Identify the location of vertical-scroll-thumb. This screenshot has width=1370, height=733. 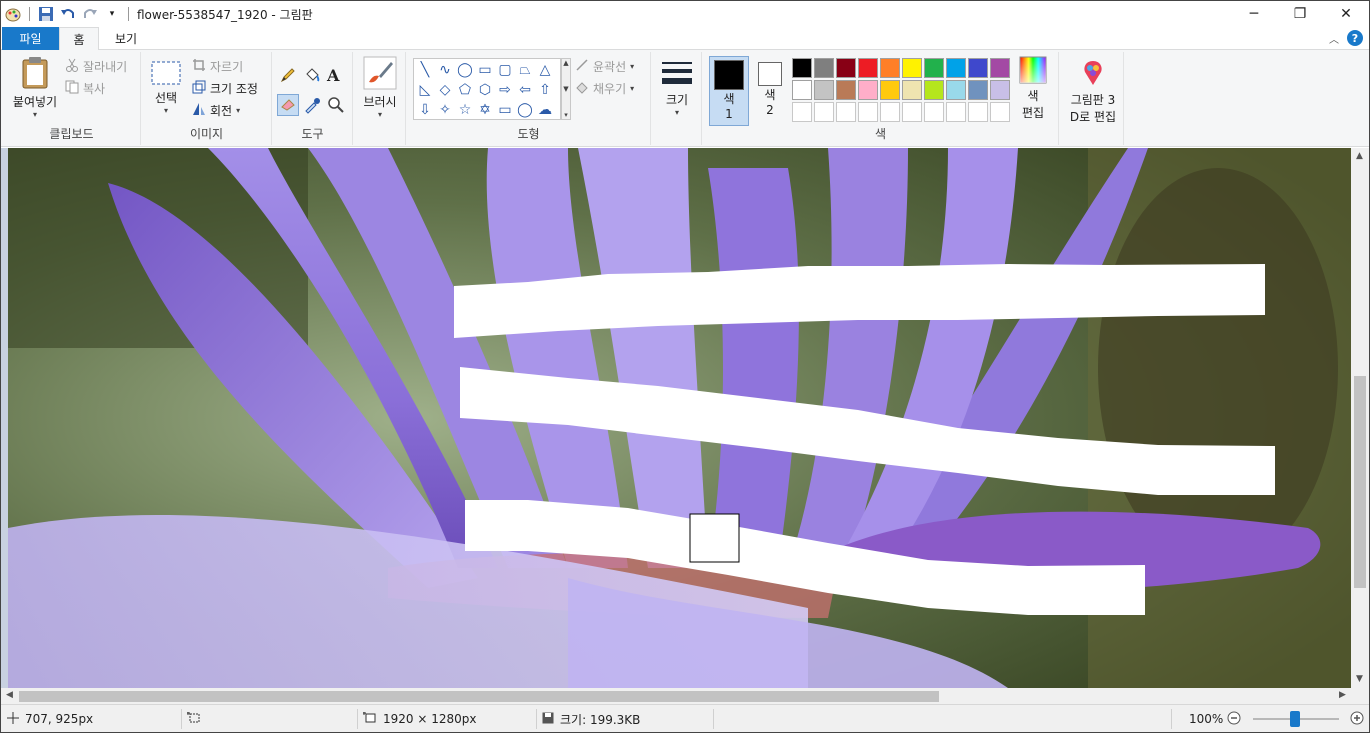
(1360, 482).